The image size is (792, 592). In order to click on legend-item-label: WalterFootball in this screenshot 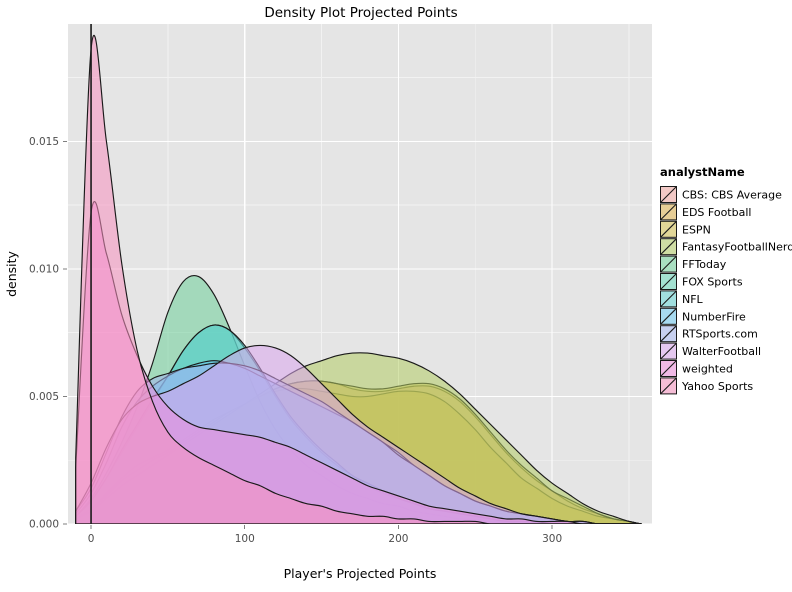, I will do `click(721, 351)`.